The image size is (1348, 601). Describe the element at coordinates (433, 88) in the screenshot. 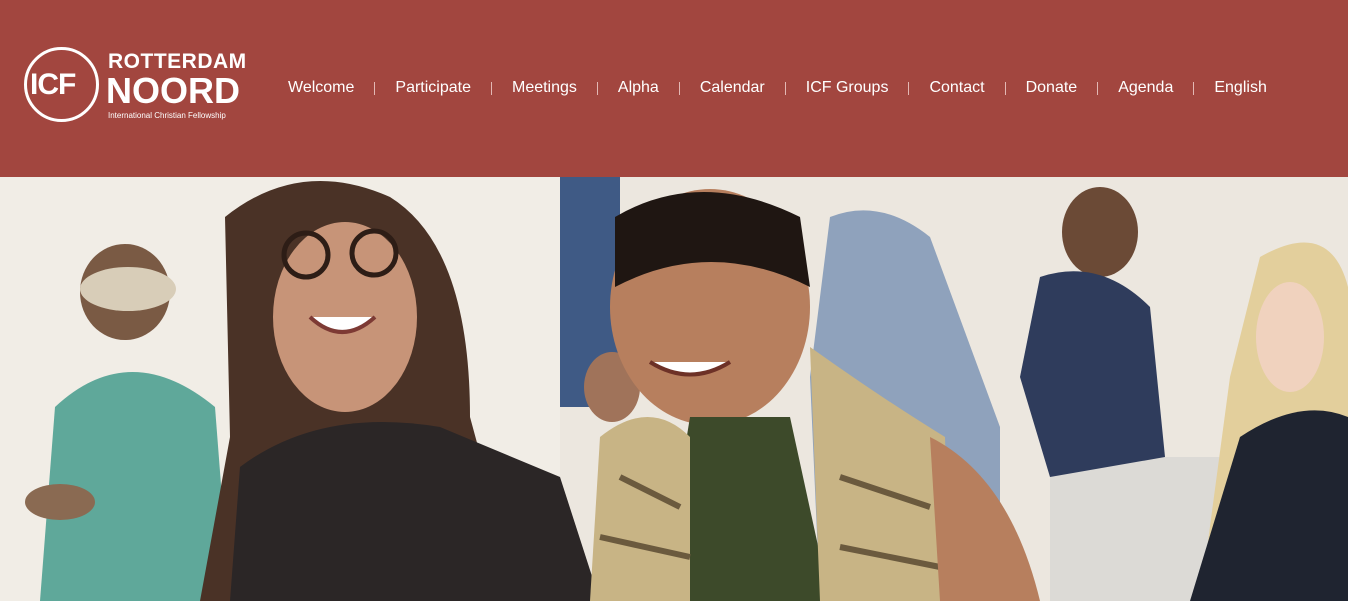

I see `nav-item-participate: Participate` at that location.